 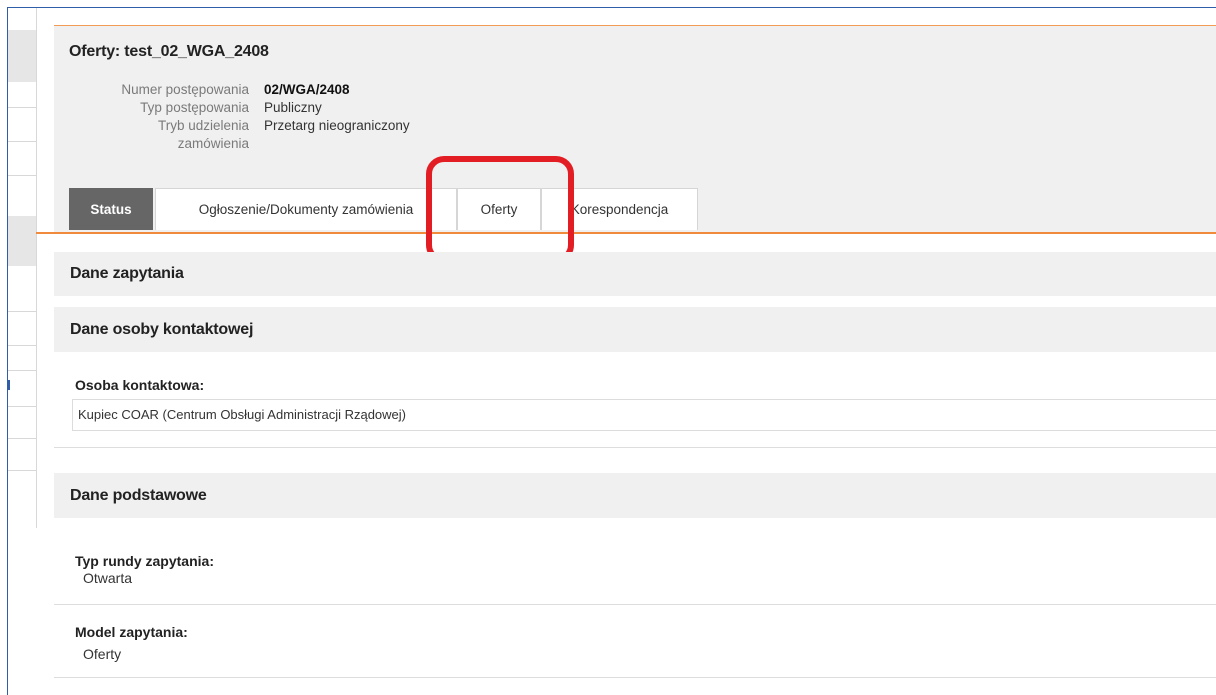 What do you see at coordinates (111, 209) in the screenshot?
I see `tab-status: Status` at bounding box center [111, 209].